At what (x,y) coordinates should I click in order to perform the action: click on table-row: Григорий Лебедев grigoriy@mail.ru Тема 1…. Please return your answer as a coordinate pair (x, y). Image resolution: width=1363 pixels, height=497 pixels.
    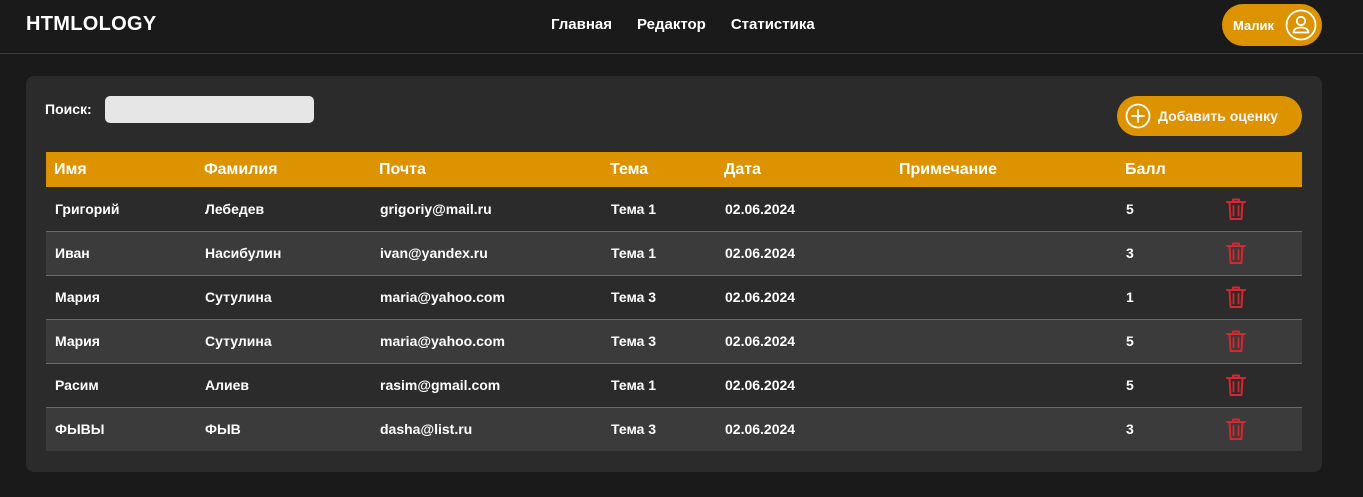
    Looking at the image, I should click on (674, 209).